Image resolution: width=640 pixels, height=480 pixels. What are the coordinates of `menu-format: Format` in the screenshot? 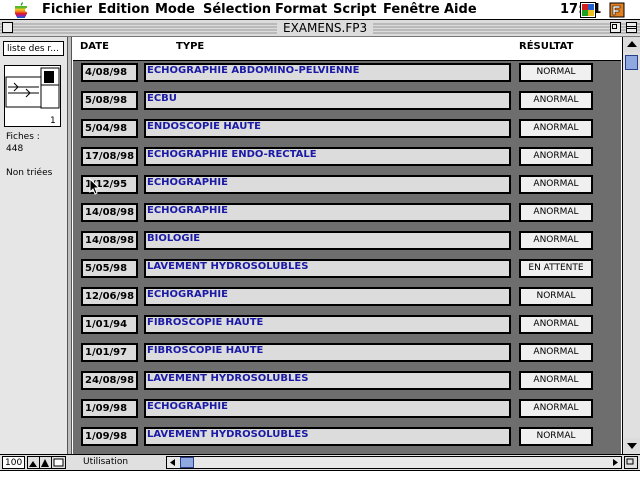 It's located at (301, 9).